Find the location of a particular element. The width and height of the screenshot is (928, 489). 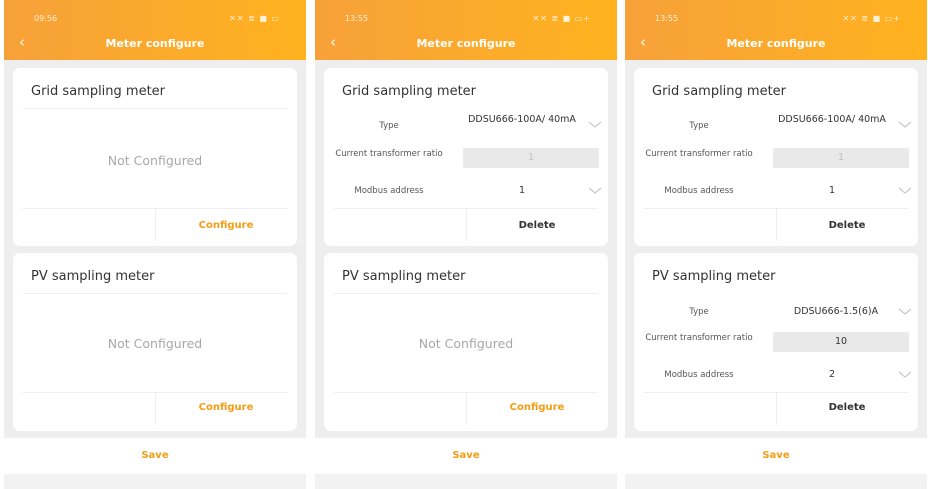

ct-ratio-input: 10 is located at coordinates (841, 342).